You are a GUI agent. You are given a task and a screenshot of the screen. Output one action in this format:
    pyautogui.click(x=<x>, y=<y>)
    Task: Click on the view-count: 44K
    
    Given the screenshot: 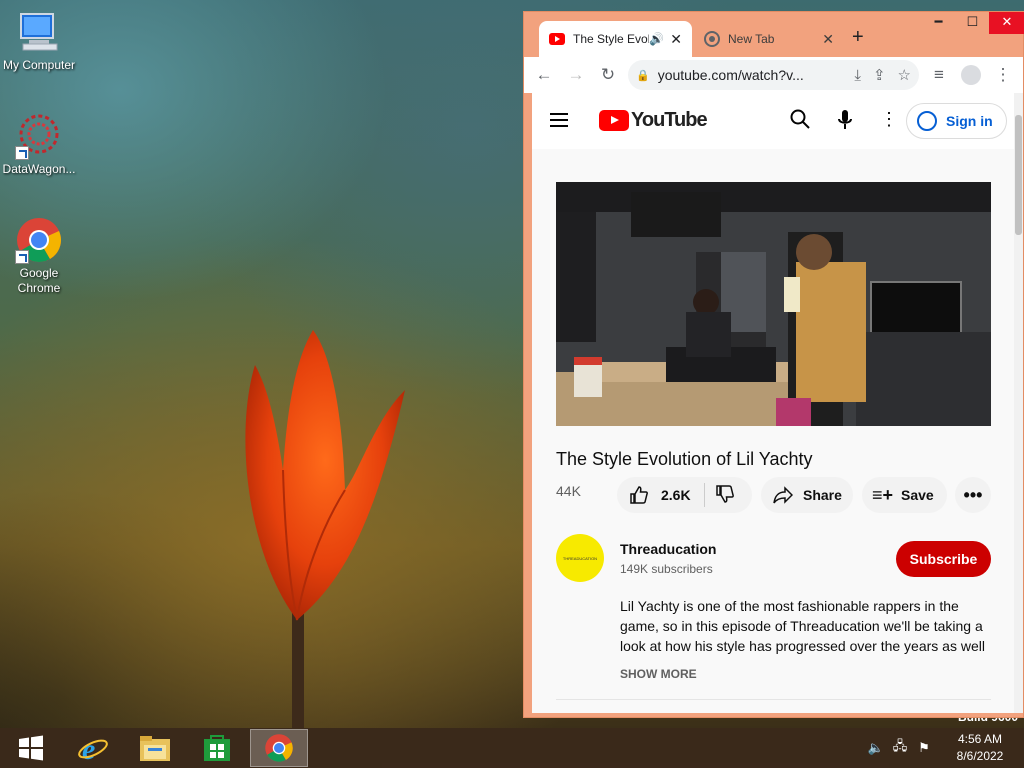 What is the action you would take?
    pyautogui.click(x=568, y=491)
    